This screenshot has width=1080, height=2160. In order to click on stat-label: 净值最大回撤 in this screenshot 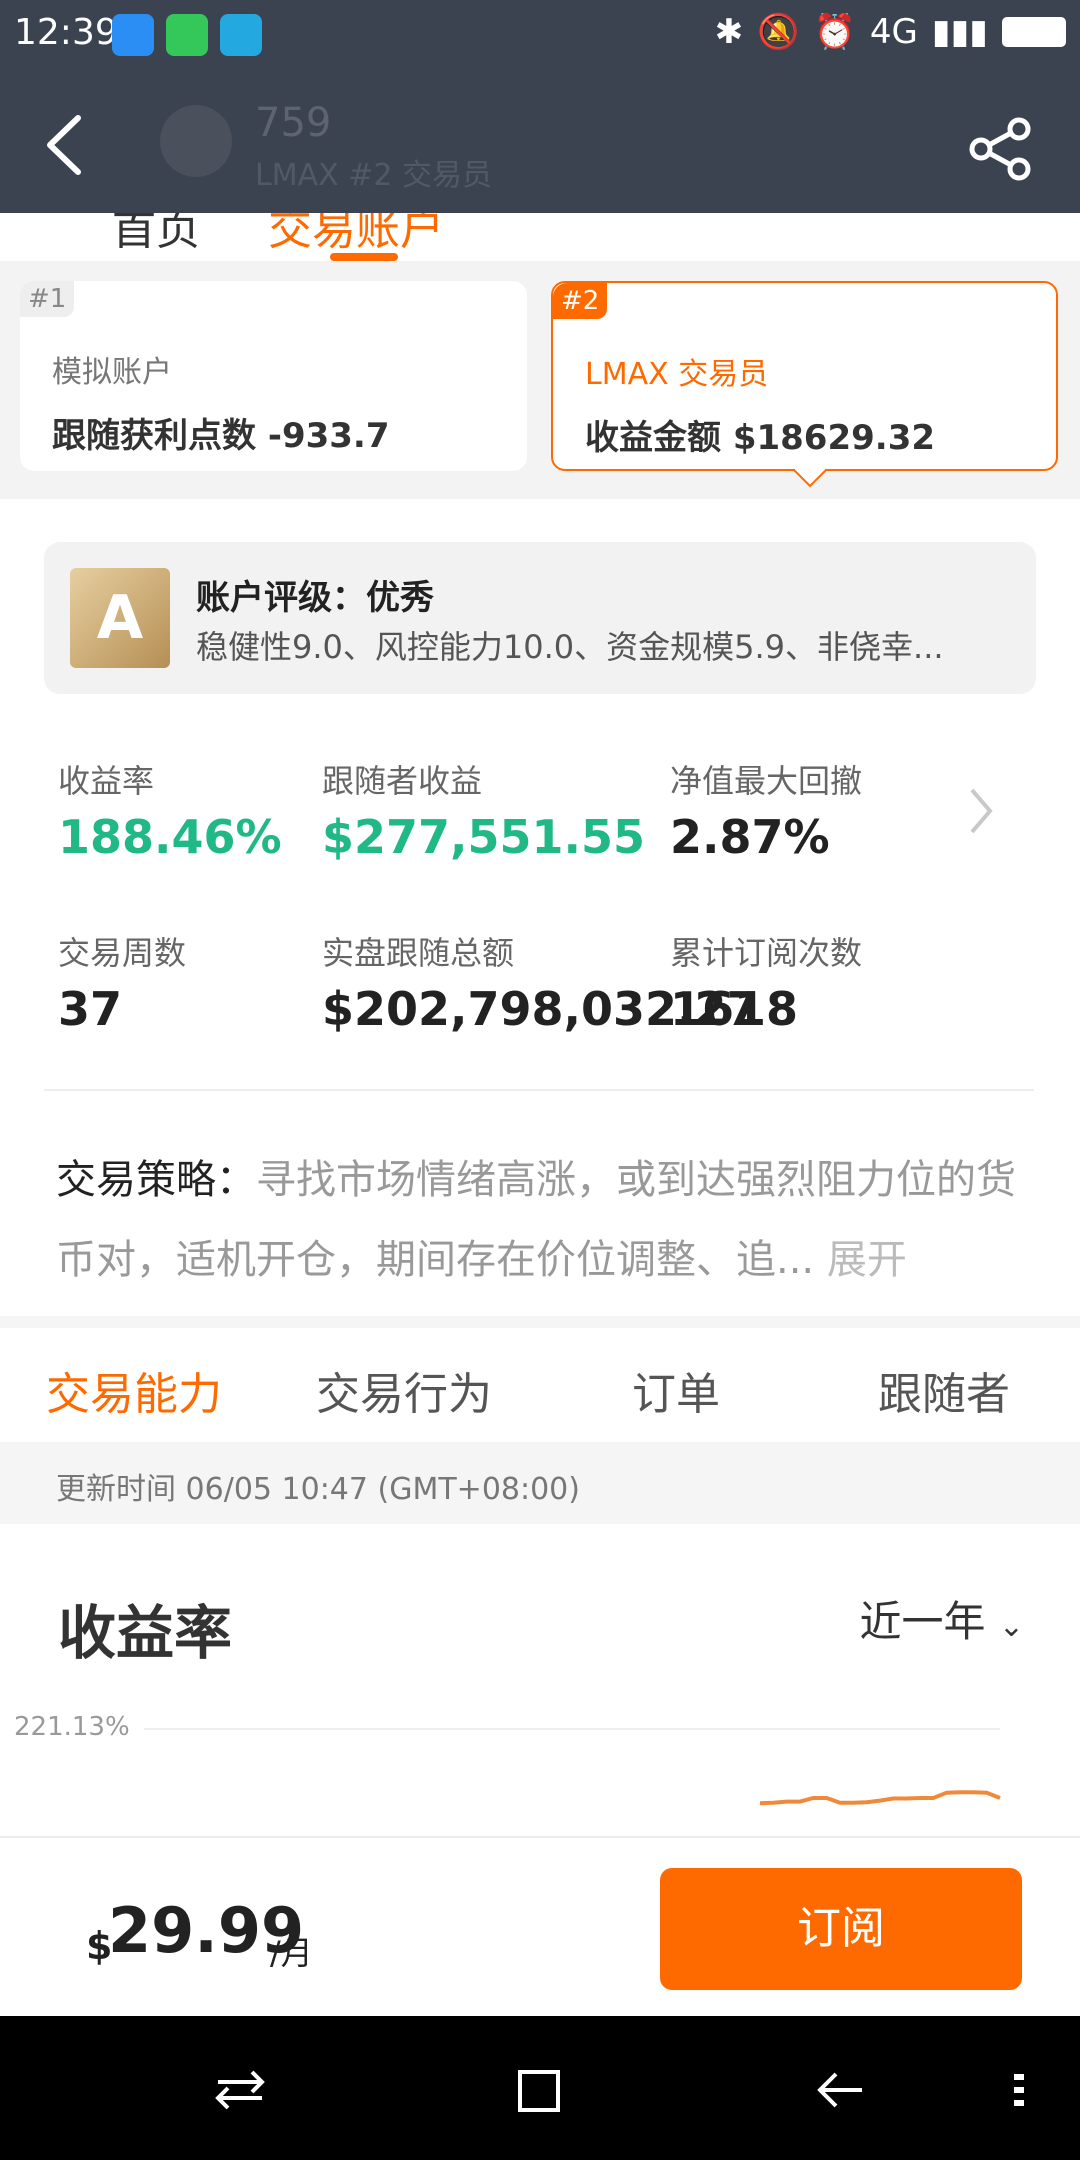, I will do `click(766, 781)`.